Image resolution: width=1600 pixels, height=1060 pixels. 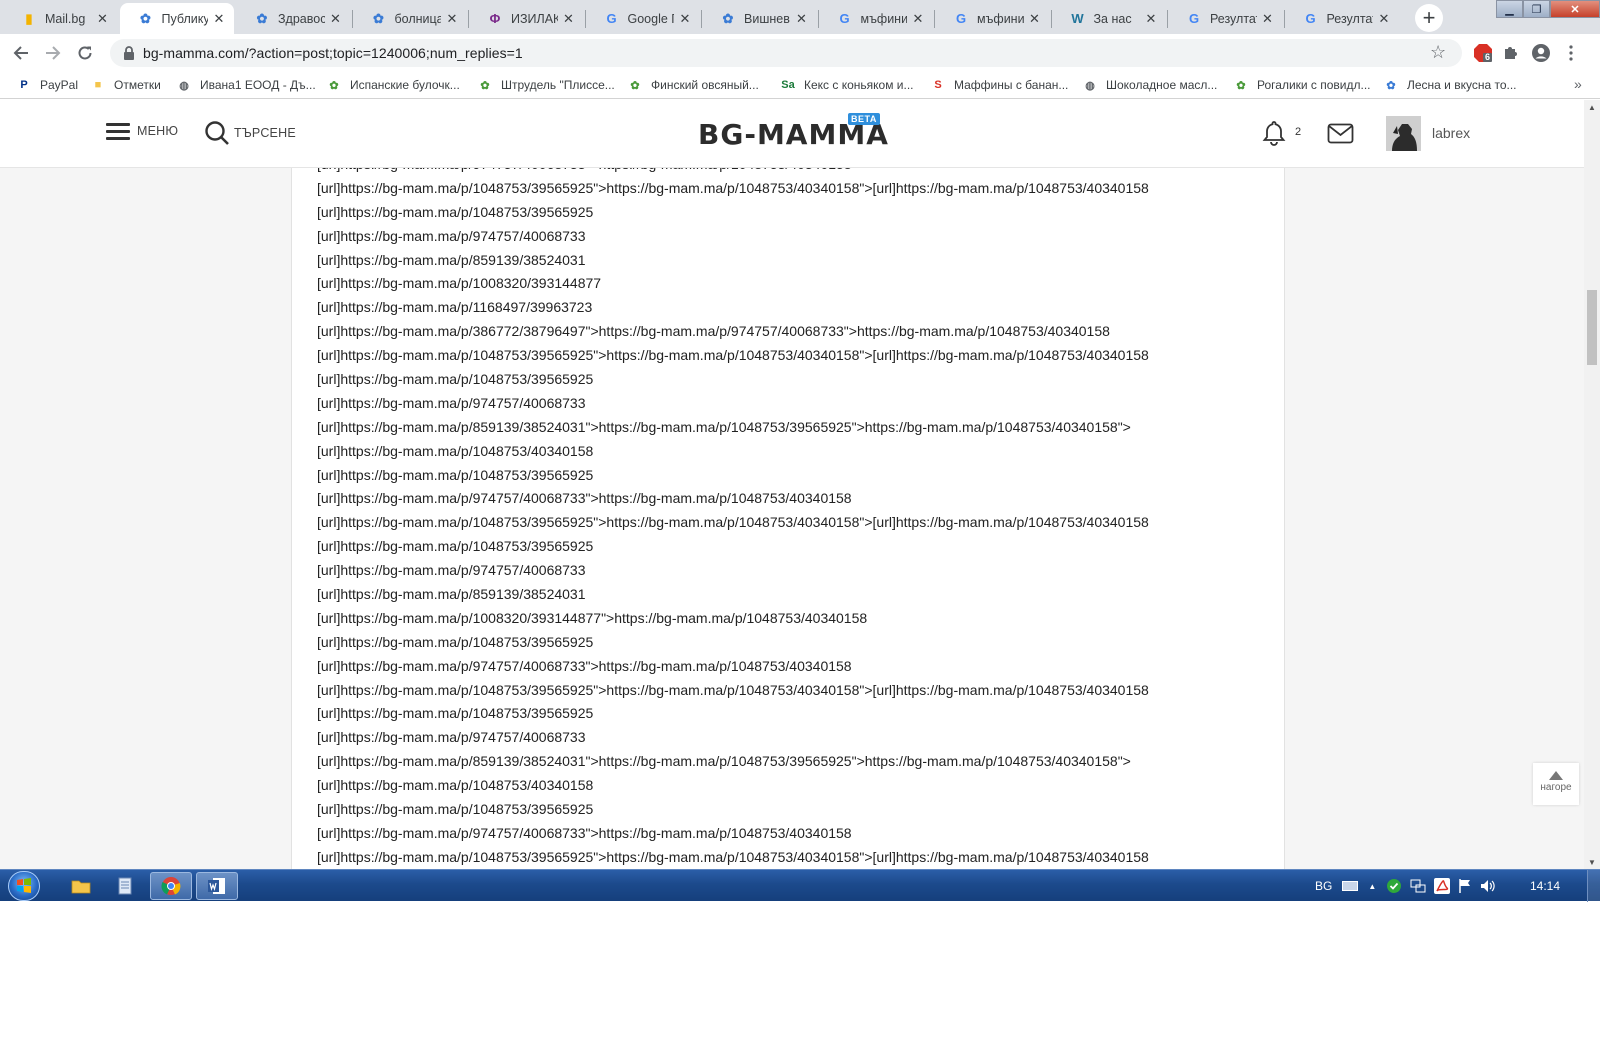 What do you see at coordinates (759, 18) in the screenshot?
I see `browser-tab: ✿ Вишнев пай ✕` at bounding box center [759, 18].